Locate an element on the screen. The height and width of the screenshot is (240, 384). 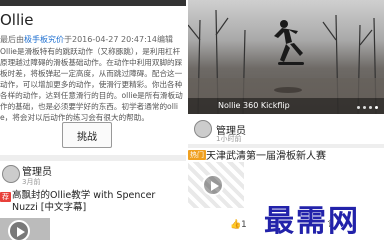
card-title: 天津武清第一届滑板新人赛 is located at coordinates (266, 154).